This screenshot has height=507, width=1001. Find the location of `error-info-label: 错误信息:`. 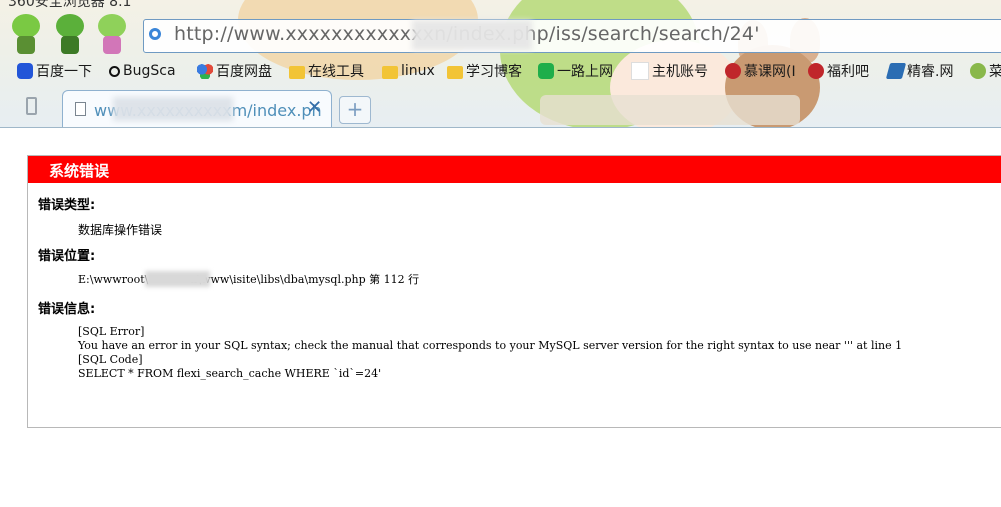

error-info-label: 错误信息: is located at coordinates (67, 309).